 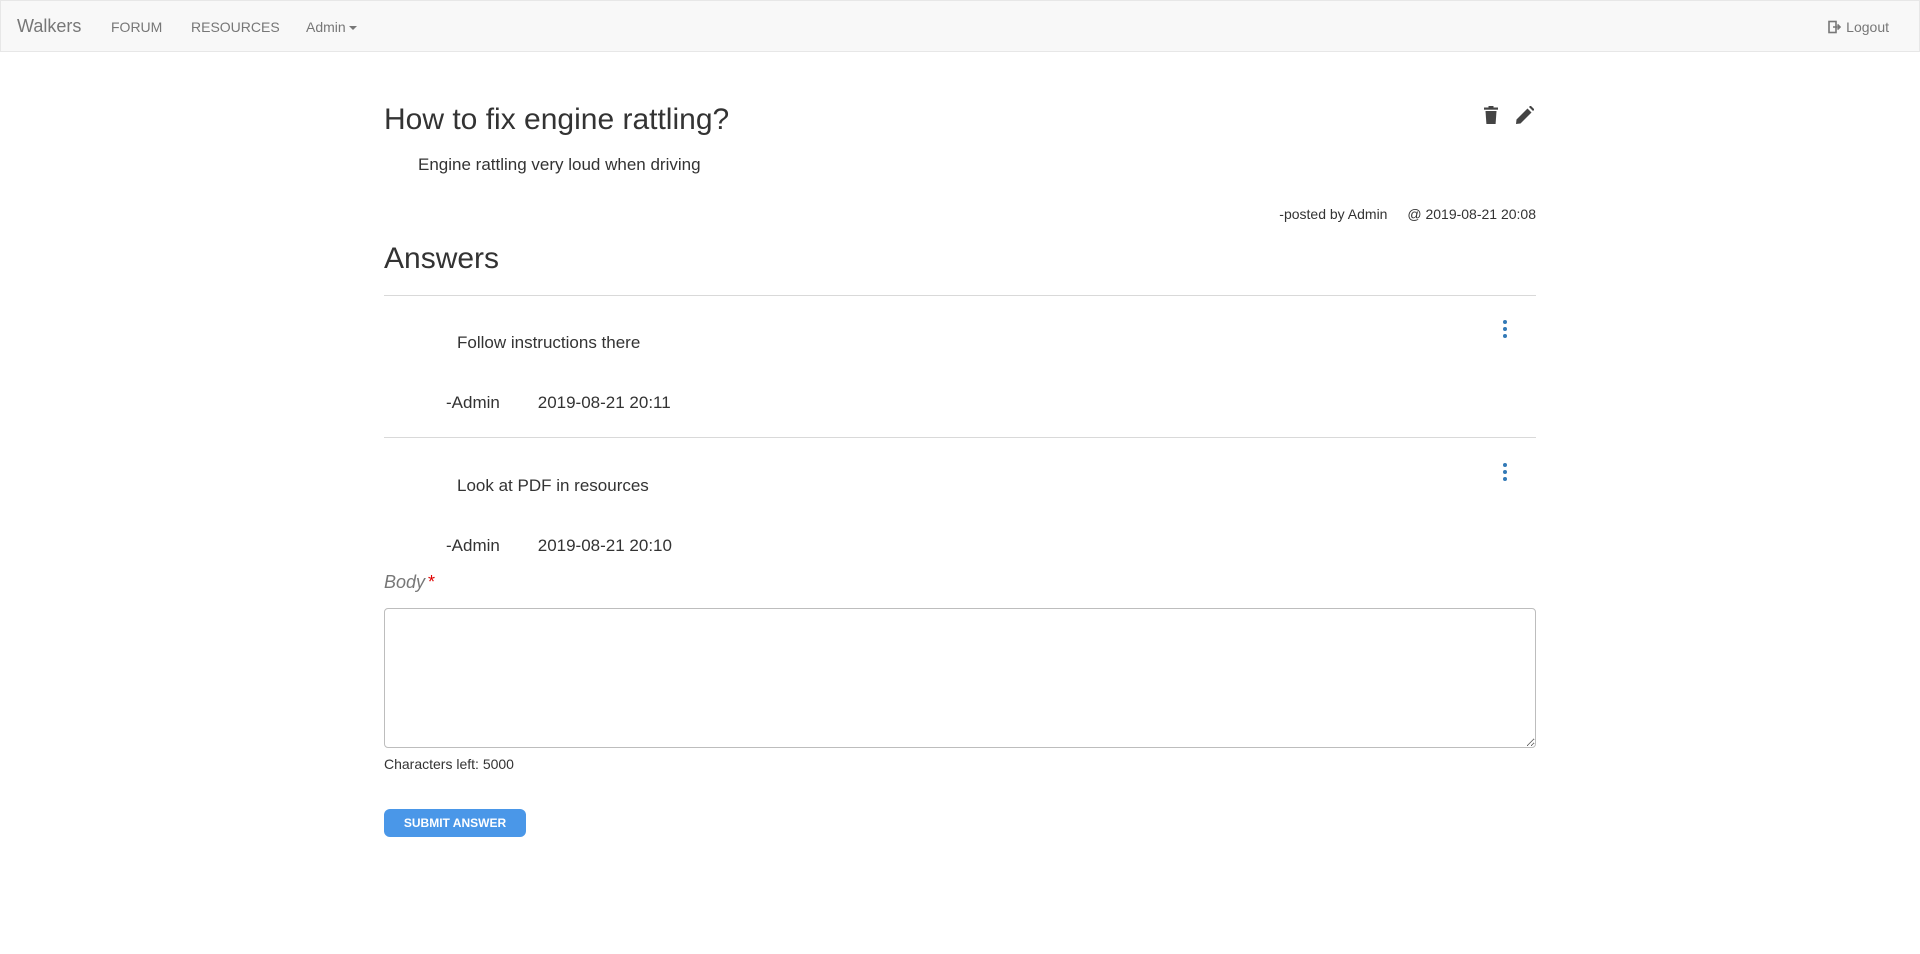 I want to click on question-actions, so click(x=1508, y=115).